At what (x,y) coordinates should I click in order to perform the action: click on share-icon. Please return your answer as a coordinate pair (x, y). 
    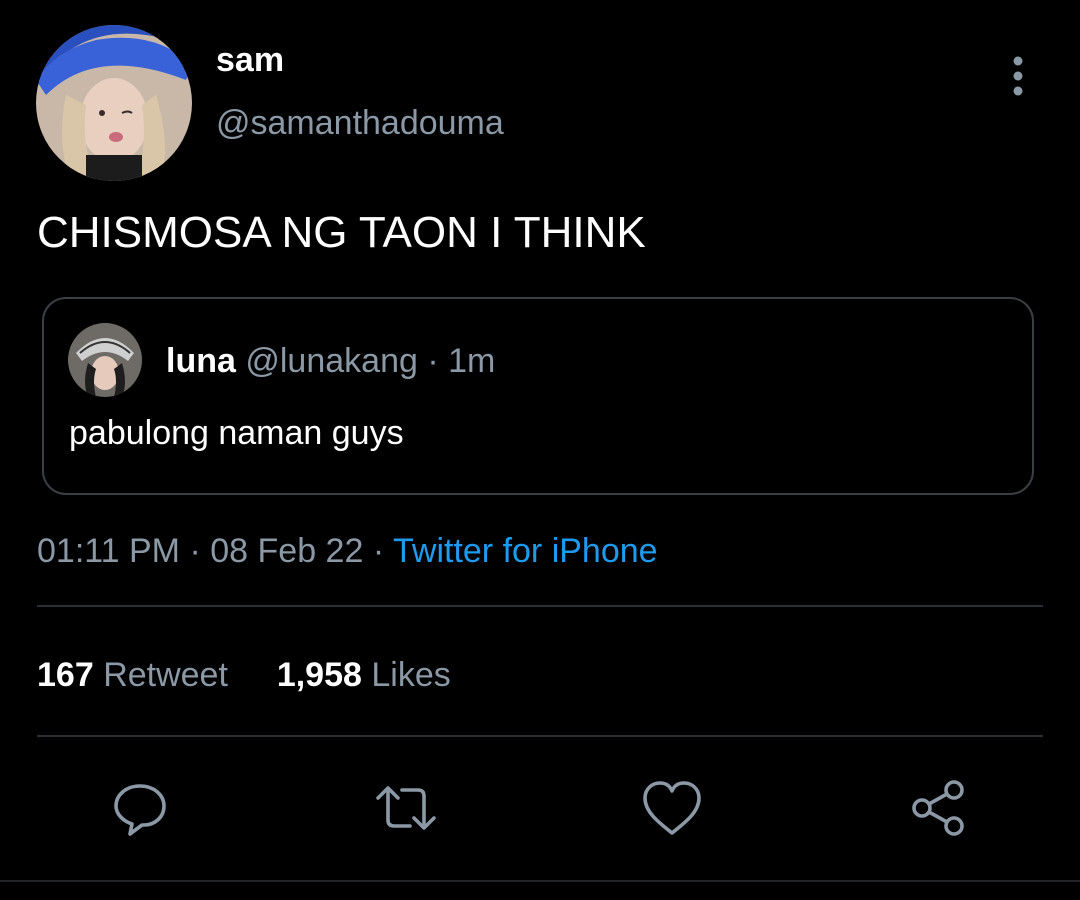
    Looking at the image, I should click on (938, 808).